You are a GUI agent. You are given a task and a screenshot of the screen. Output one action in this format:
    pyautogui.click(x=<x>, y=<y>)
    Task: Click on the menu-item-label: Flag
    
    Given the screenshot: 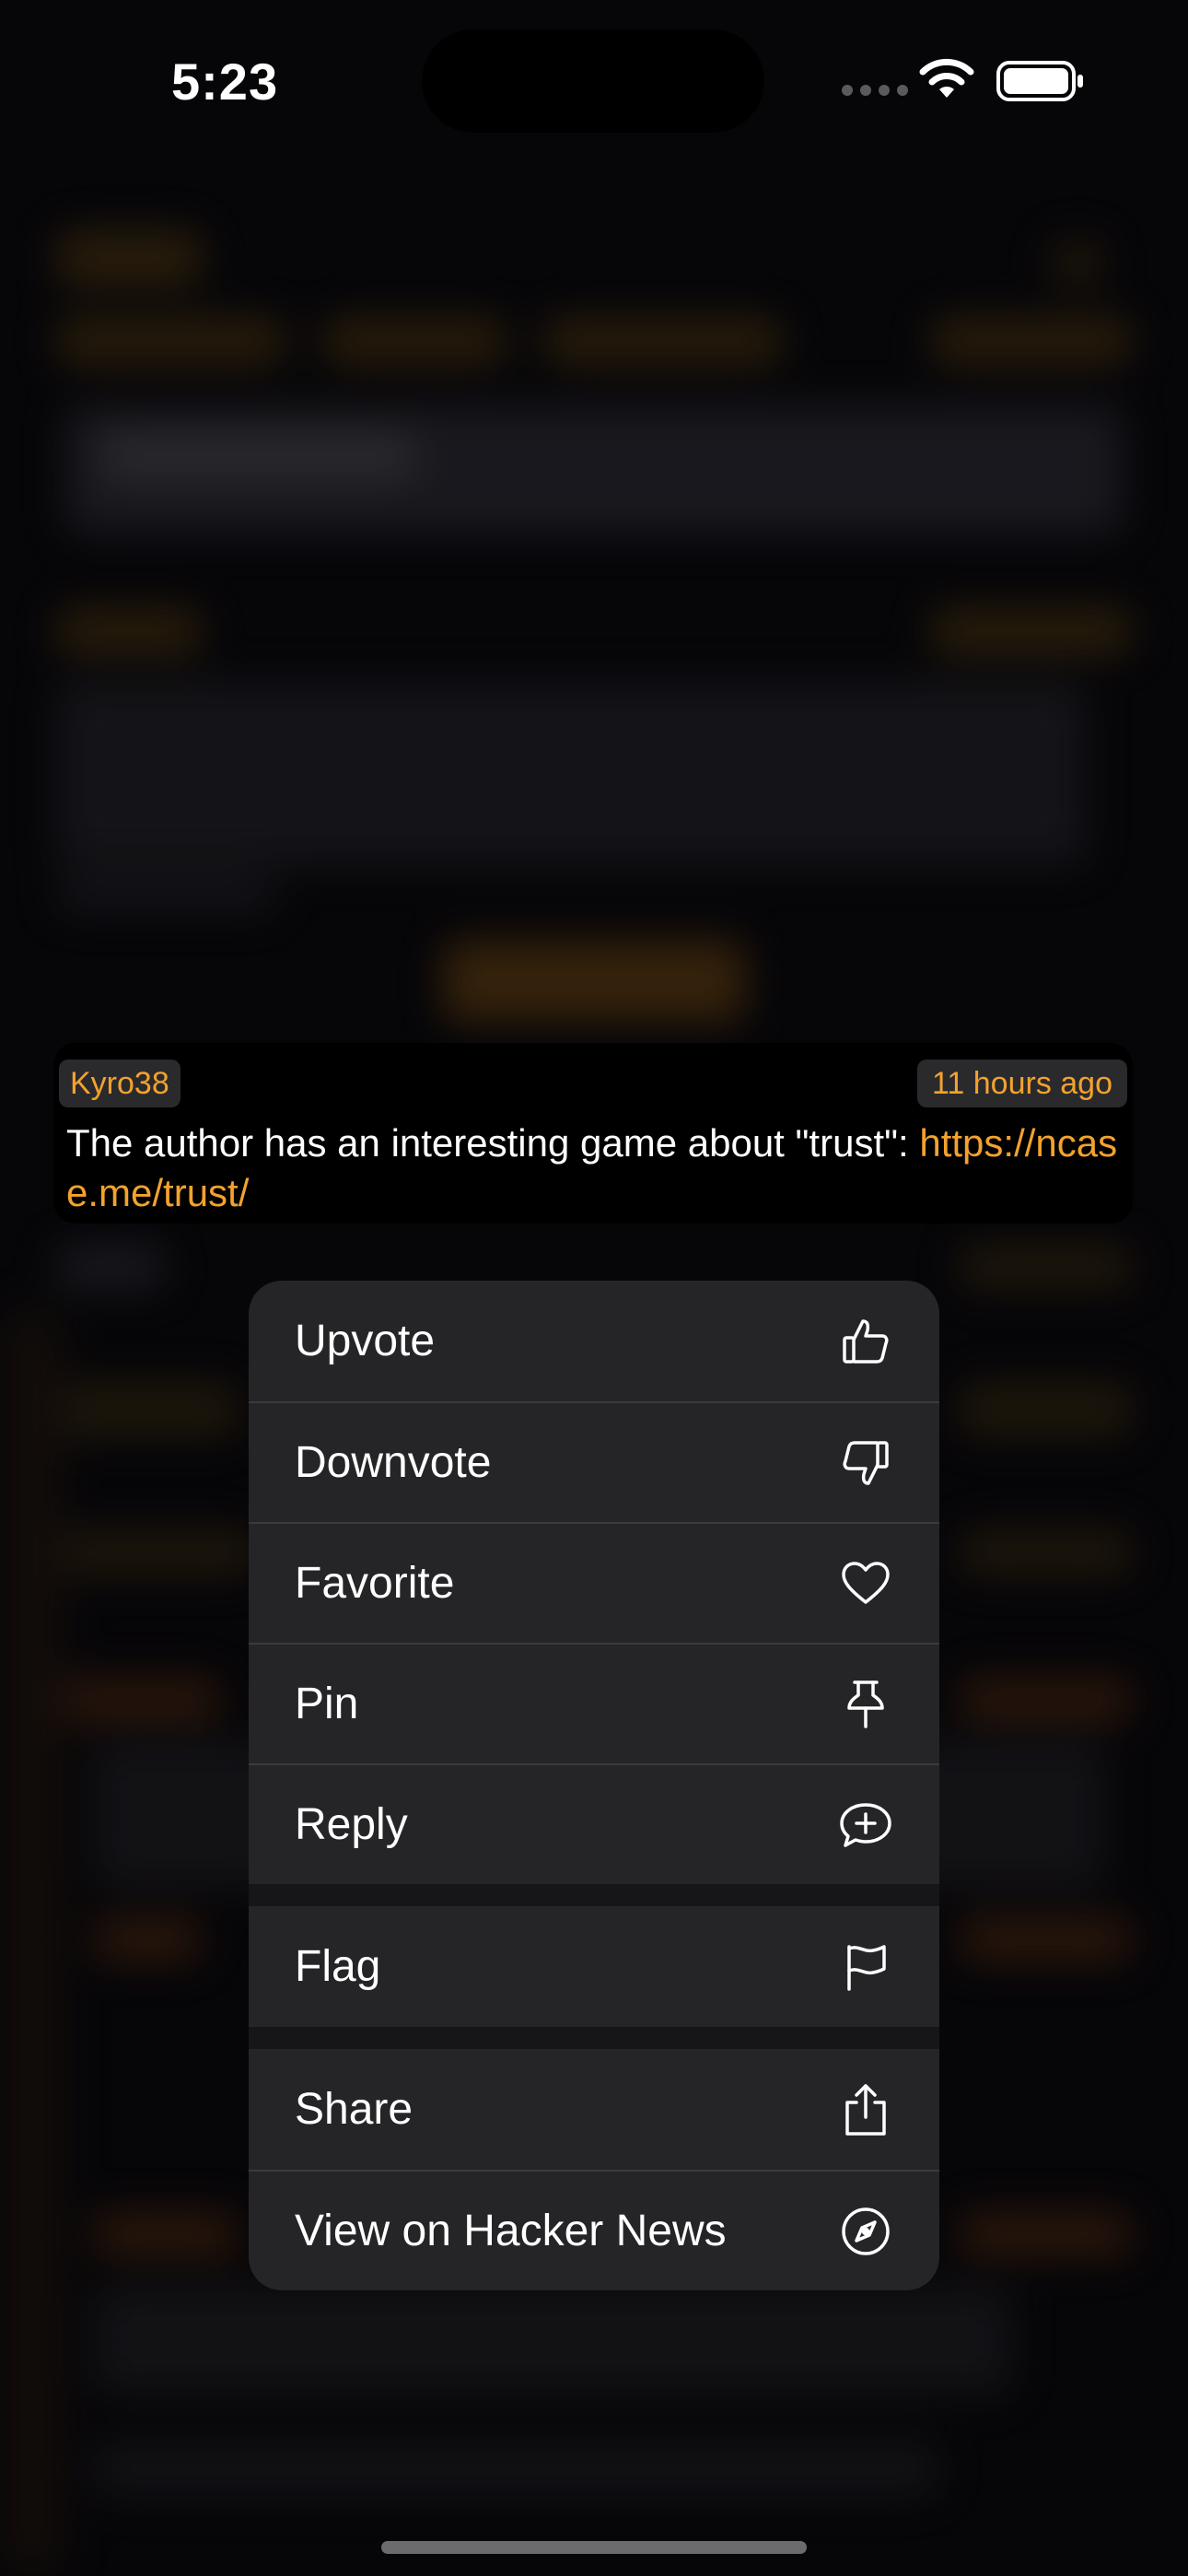 What is the action you would take?
    pyautogui.click(x=338, y=1966)
    